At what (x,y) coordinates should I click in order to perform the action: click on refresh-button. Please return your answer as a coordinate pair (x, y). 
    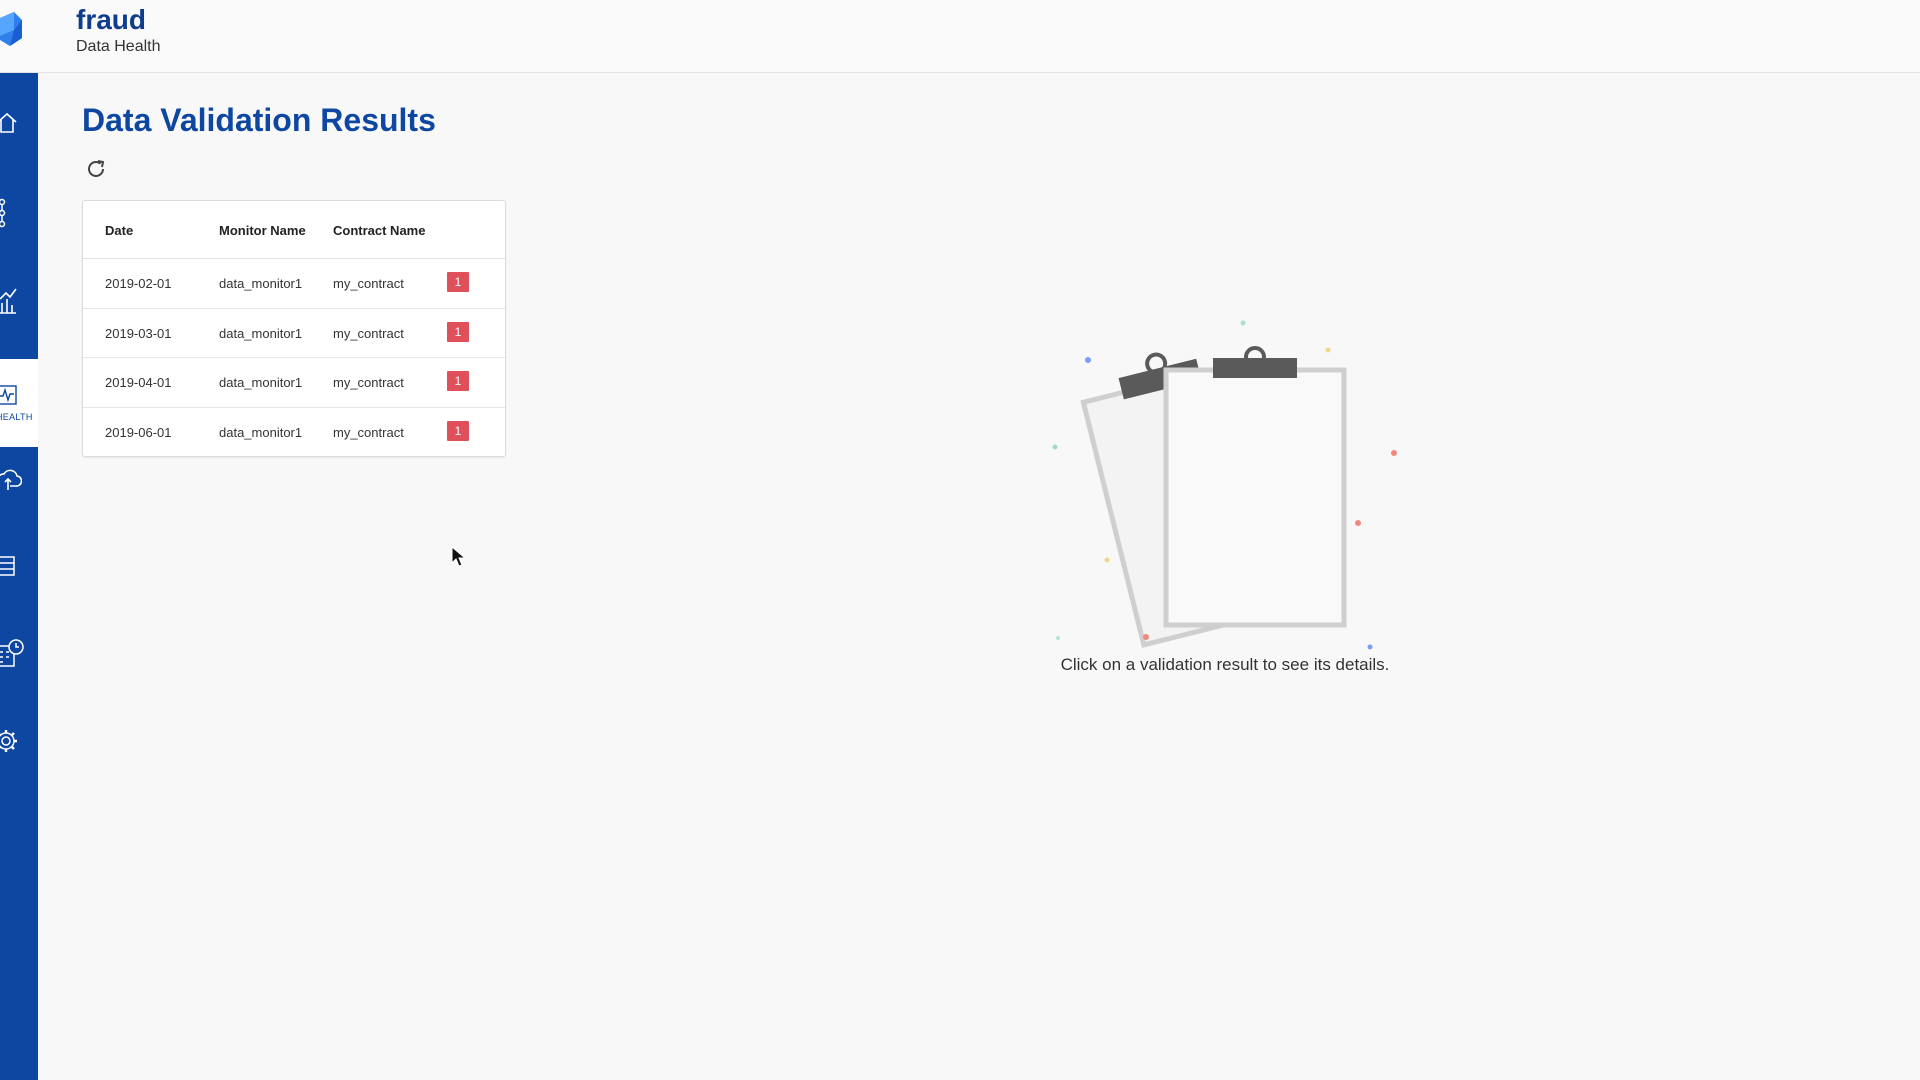
    Looking at the image, I should click on (96, 169).